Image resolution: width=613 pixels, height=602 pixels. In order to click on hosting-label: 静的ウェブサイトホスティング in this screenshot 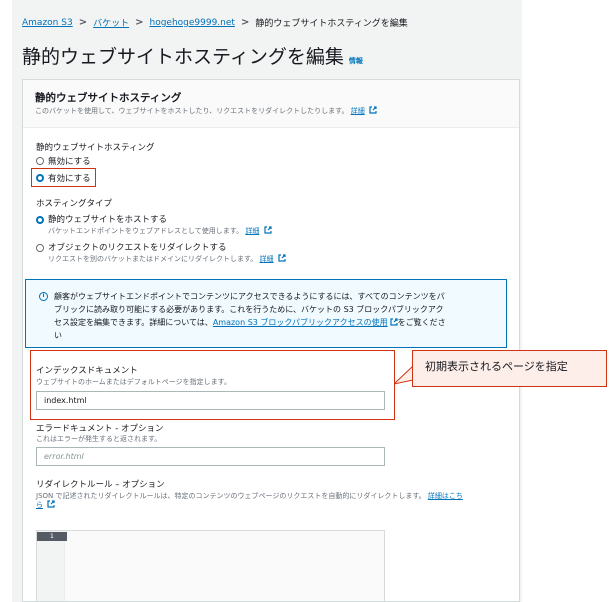, I will do `click(95, 148)`.